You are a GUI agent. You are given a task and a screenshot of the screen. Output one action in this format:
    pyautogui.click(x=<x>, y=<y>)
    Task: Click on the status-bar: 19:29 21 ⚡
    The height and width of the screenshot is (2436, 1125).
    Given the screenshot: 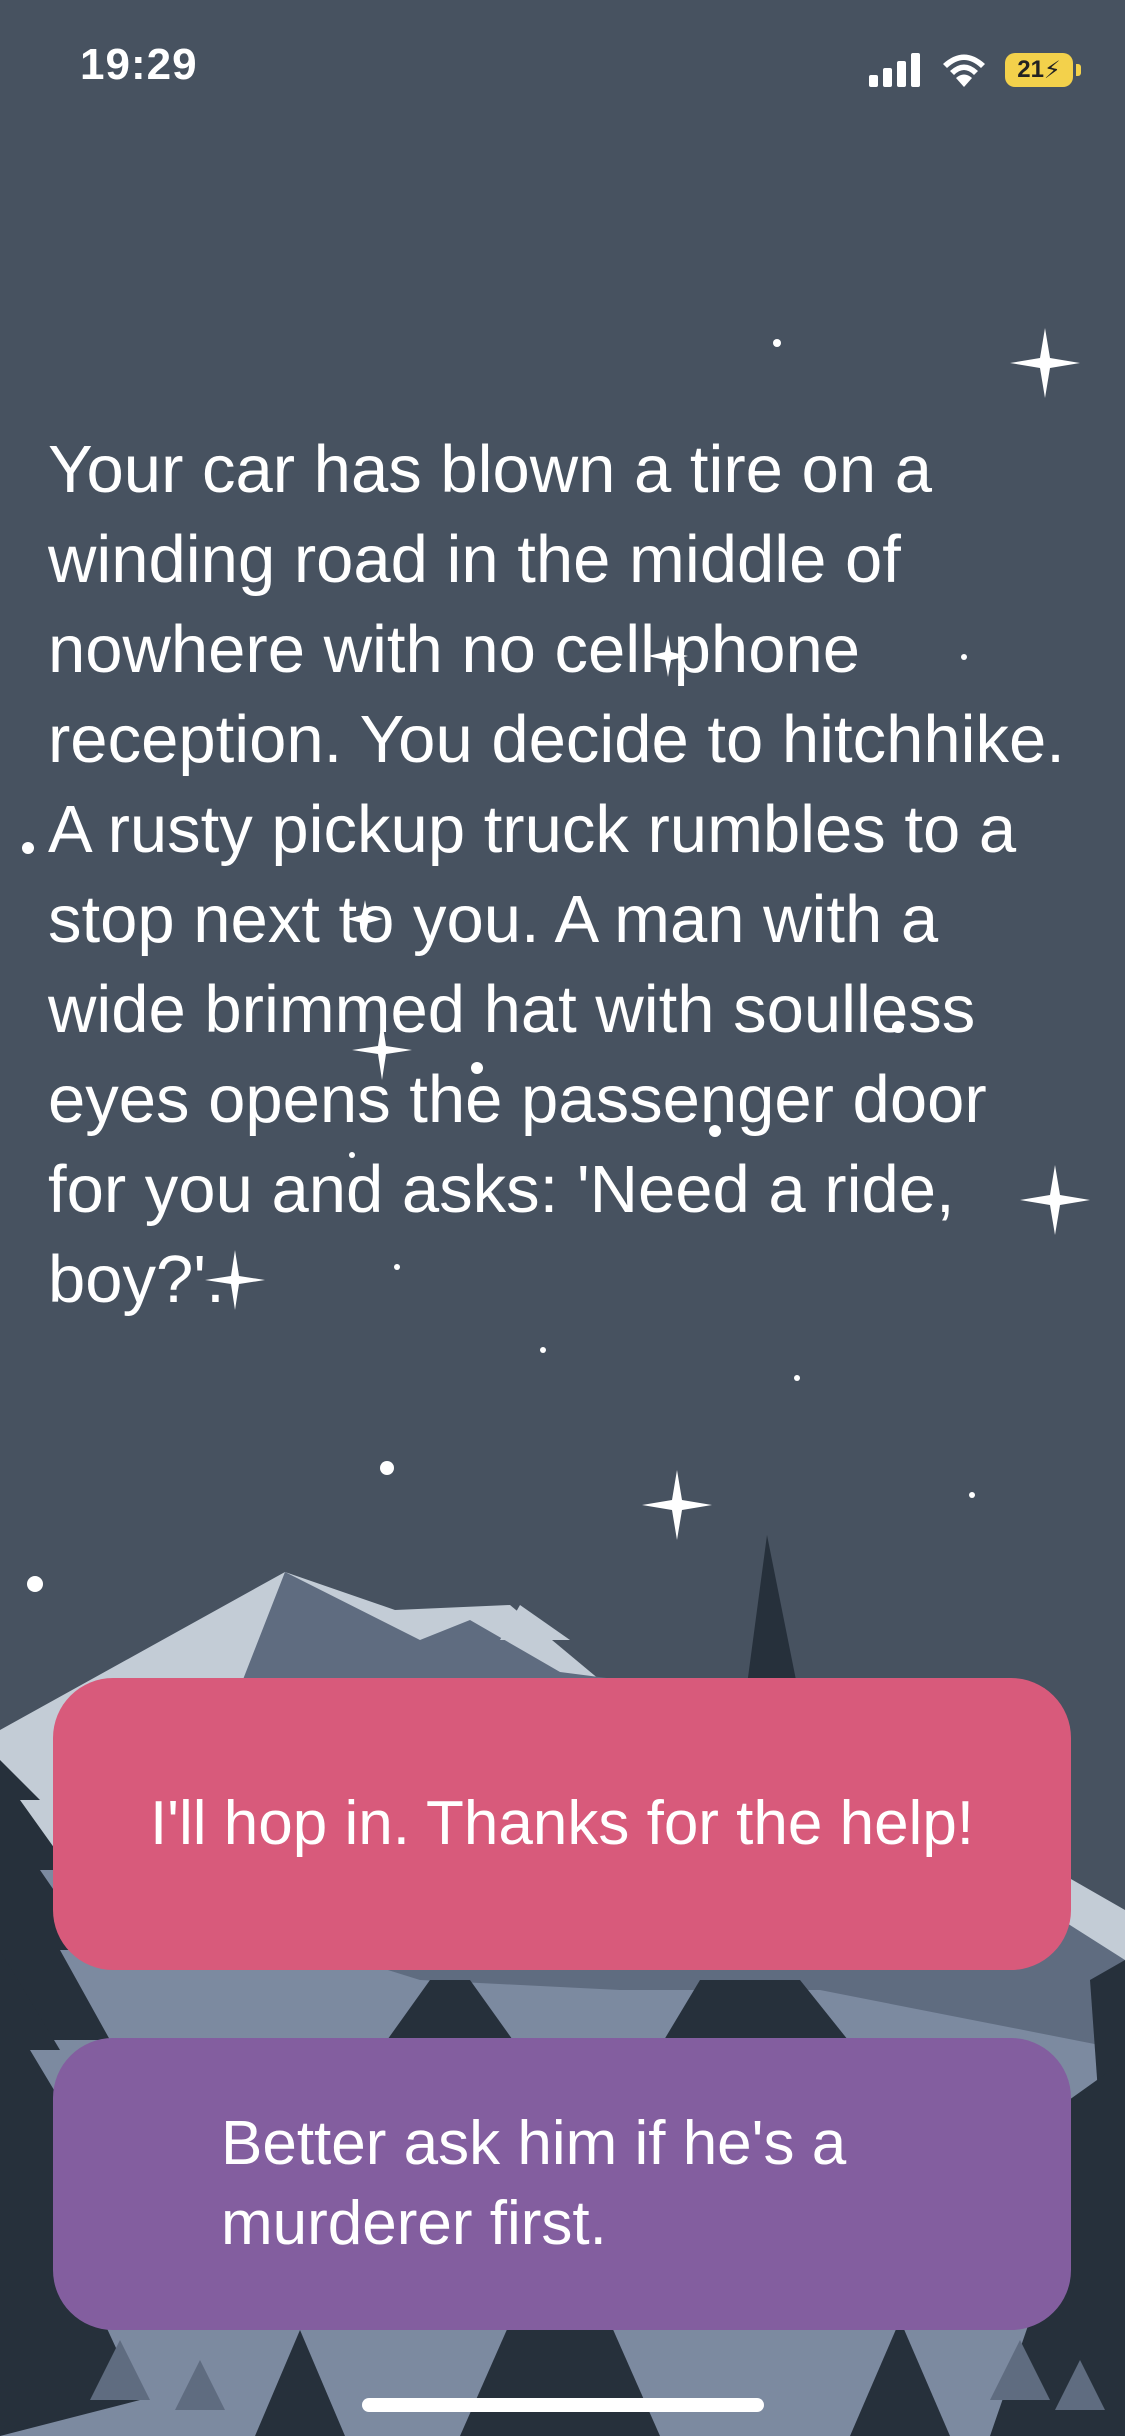 What is the action you would take?
    pyautogui.click(x=562, y=70)
    